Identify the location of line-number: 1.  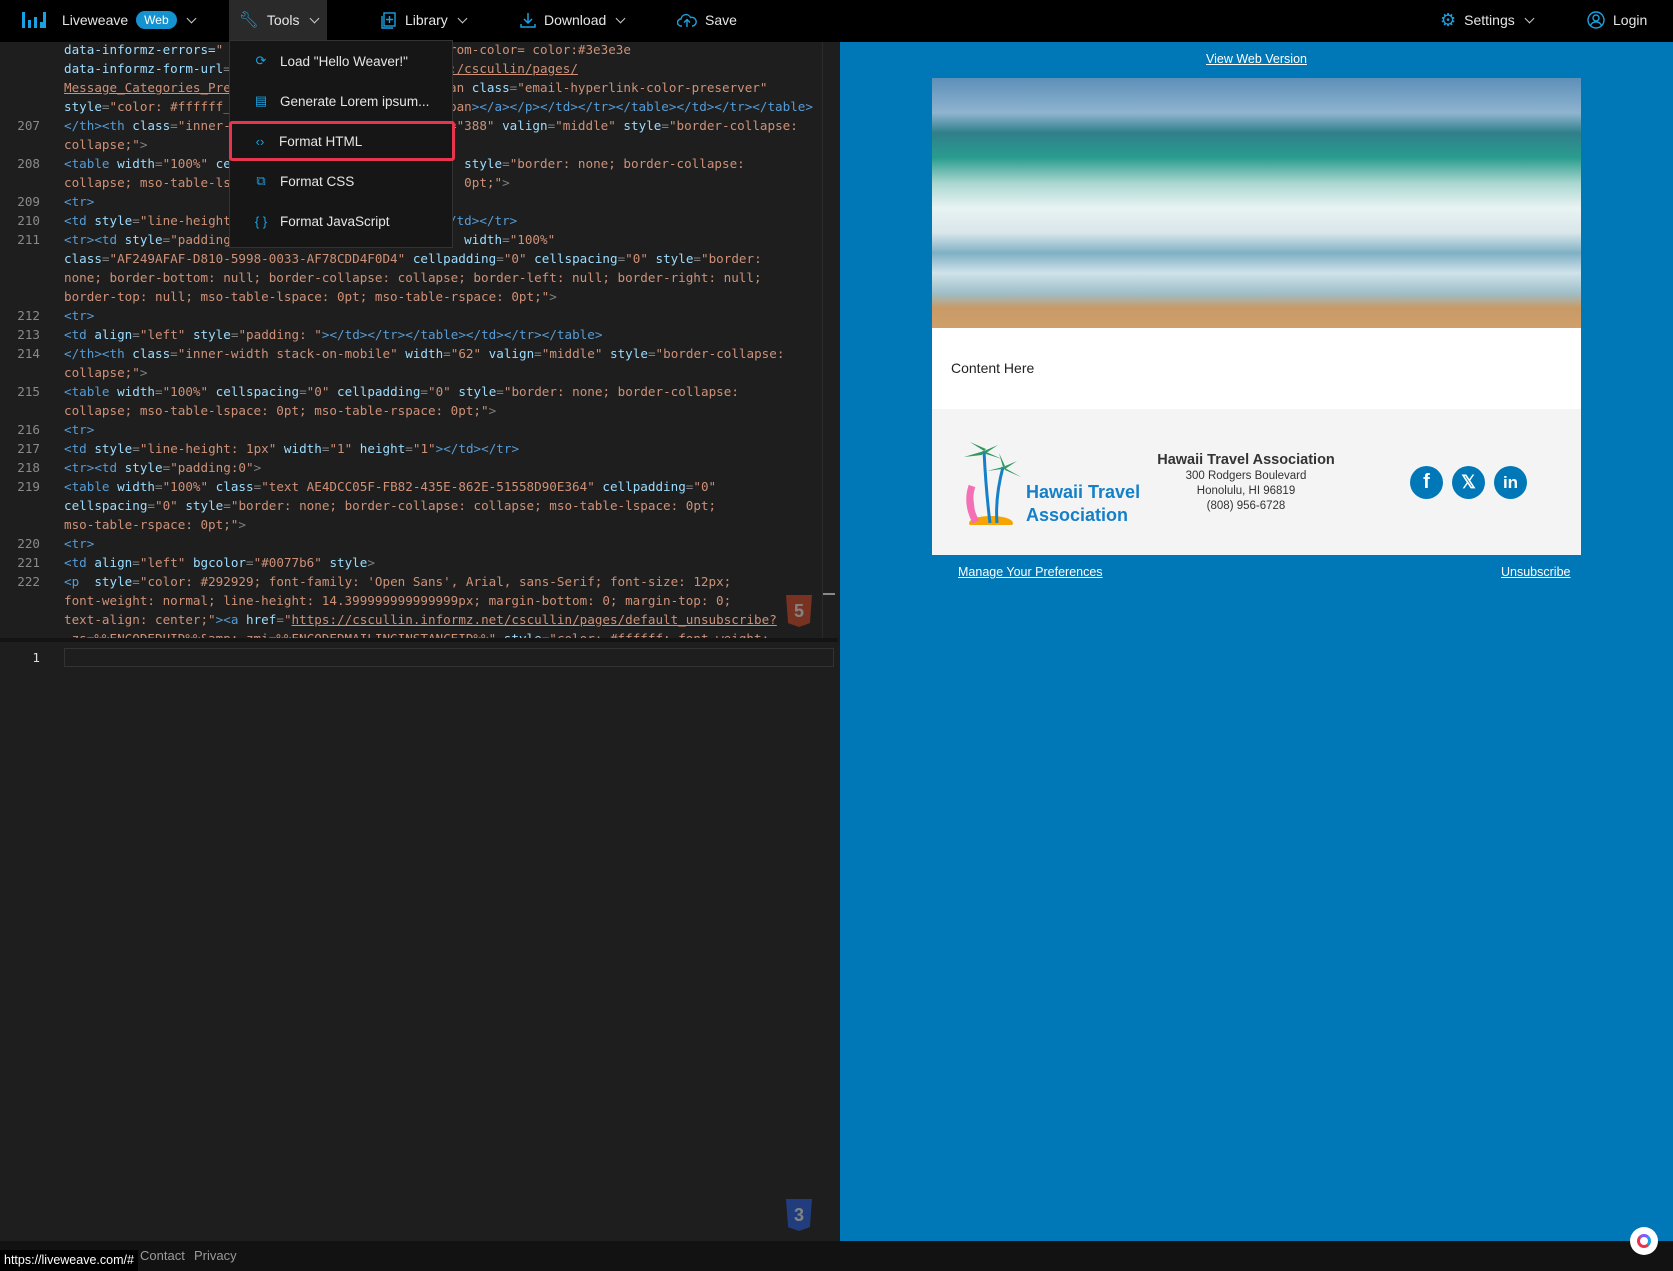
(36, 657).